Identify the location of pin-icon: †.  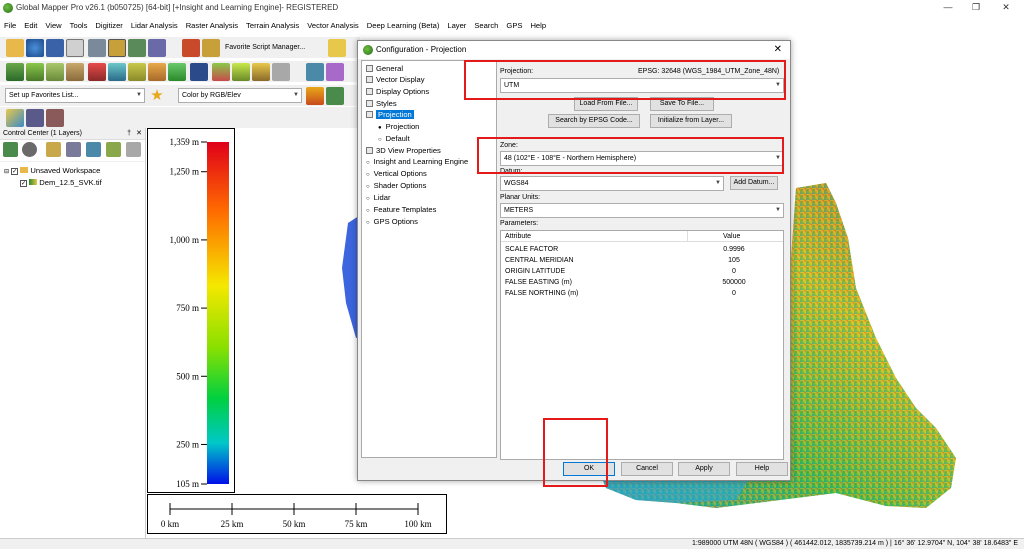
(129, 134).